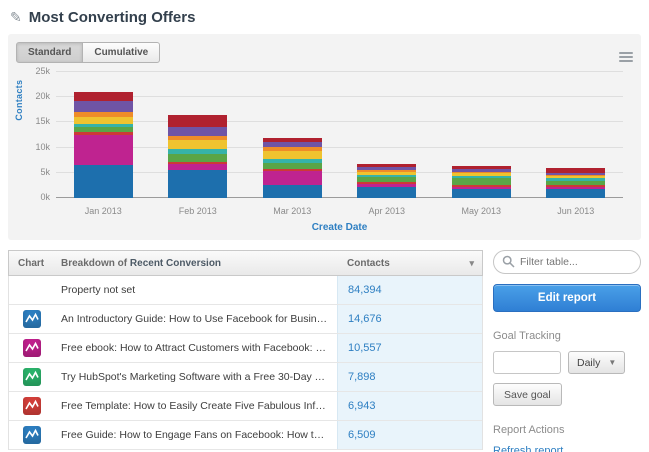 This screenshot has height=452, width=649. What do you see at coordinates (121, 52) in the screenshot?
I see `toggle-cumulative: Cumulative` at bounding box center [121, 52].